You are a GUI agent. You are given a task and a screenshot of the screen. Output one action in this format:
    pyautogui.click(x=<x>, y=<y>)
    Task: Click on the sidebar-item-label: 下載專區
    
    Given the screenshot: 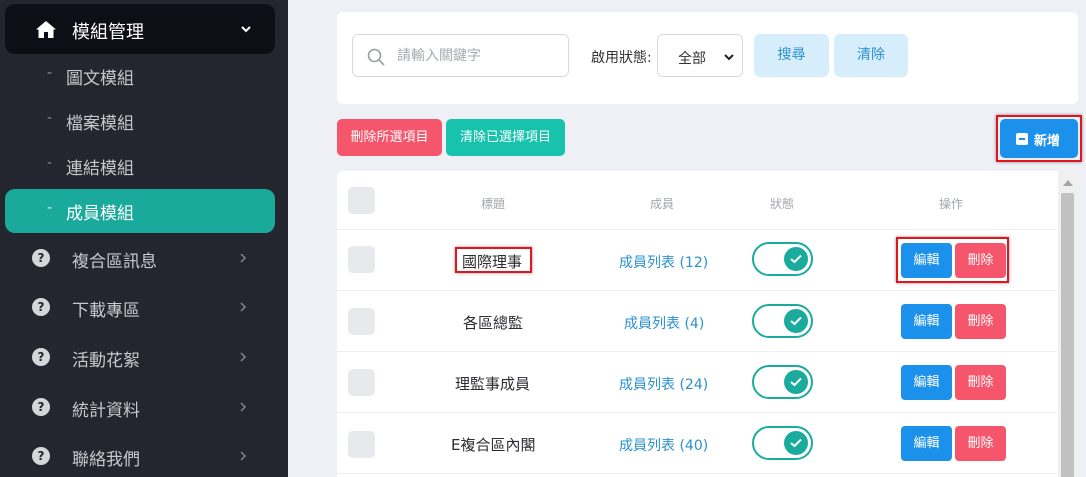 What is the action you would take?
    pyautogui.click(x=106, y=311)
    